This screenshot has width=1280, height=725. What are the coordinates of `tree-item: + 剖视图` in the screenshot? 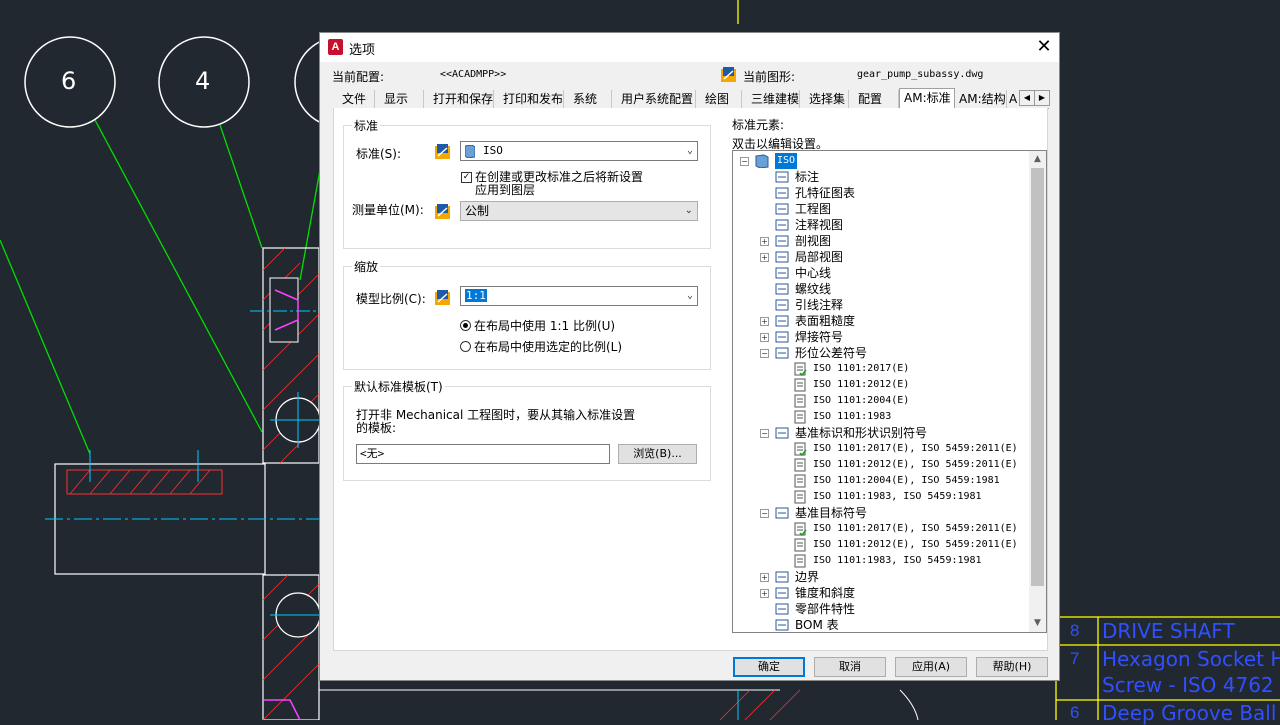 It's located at (881, 241).